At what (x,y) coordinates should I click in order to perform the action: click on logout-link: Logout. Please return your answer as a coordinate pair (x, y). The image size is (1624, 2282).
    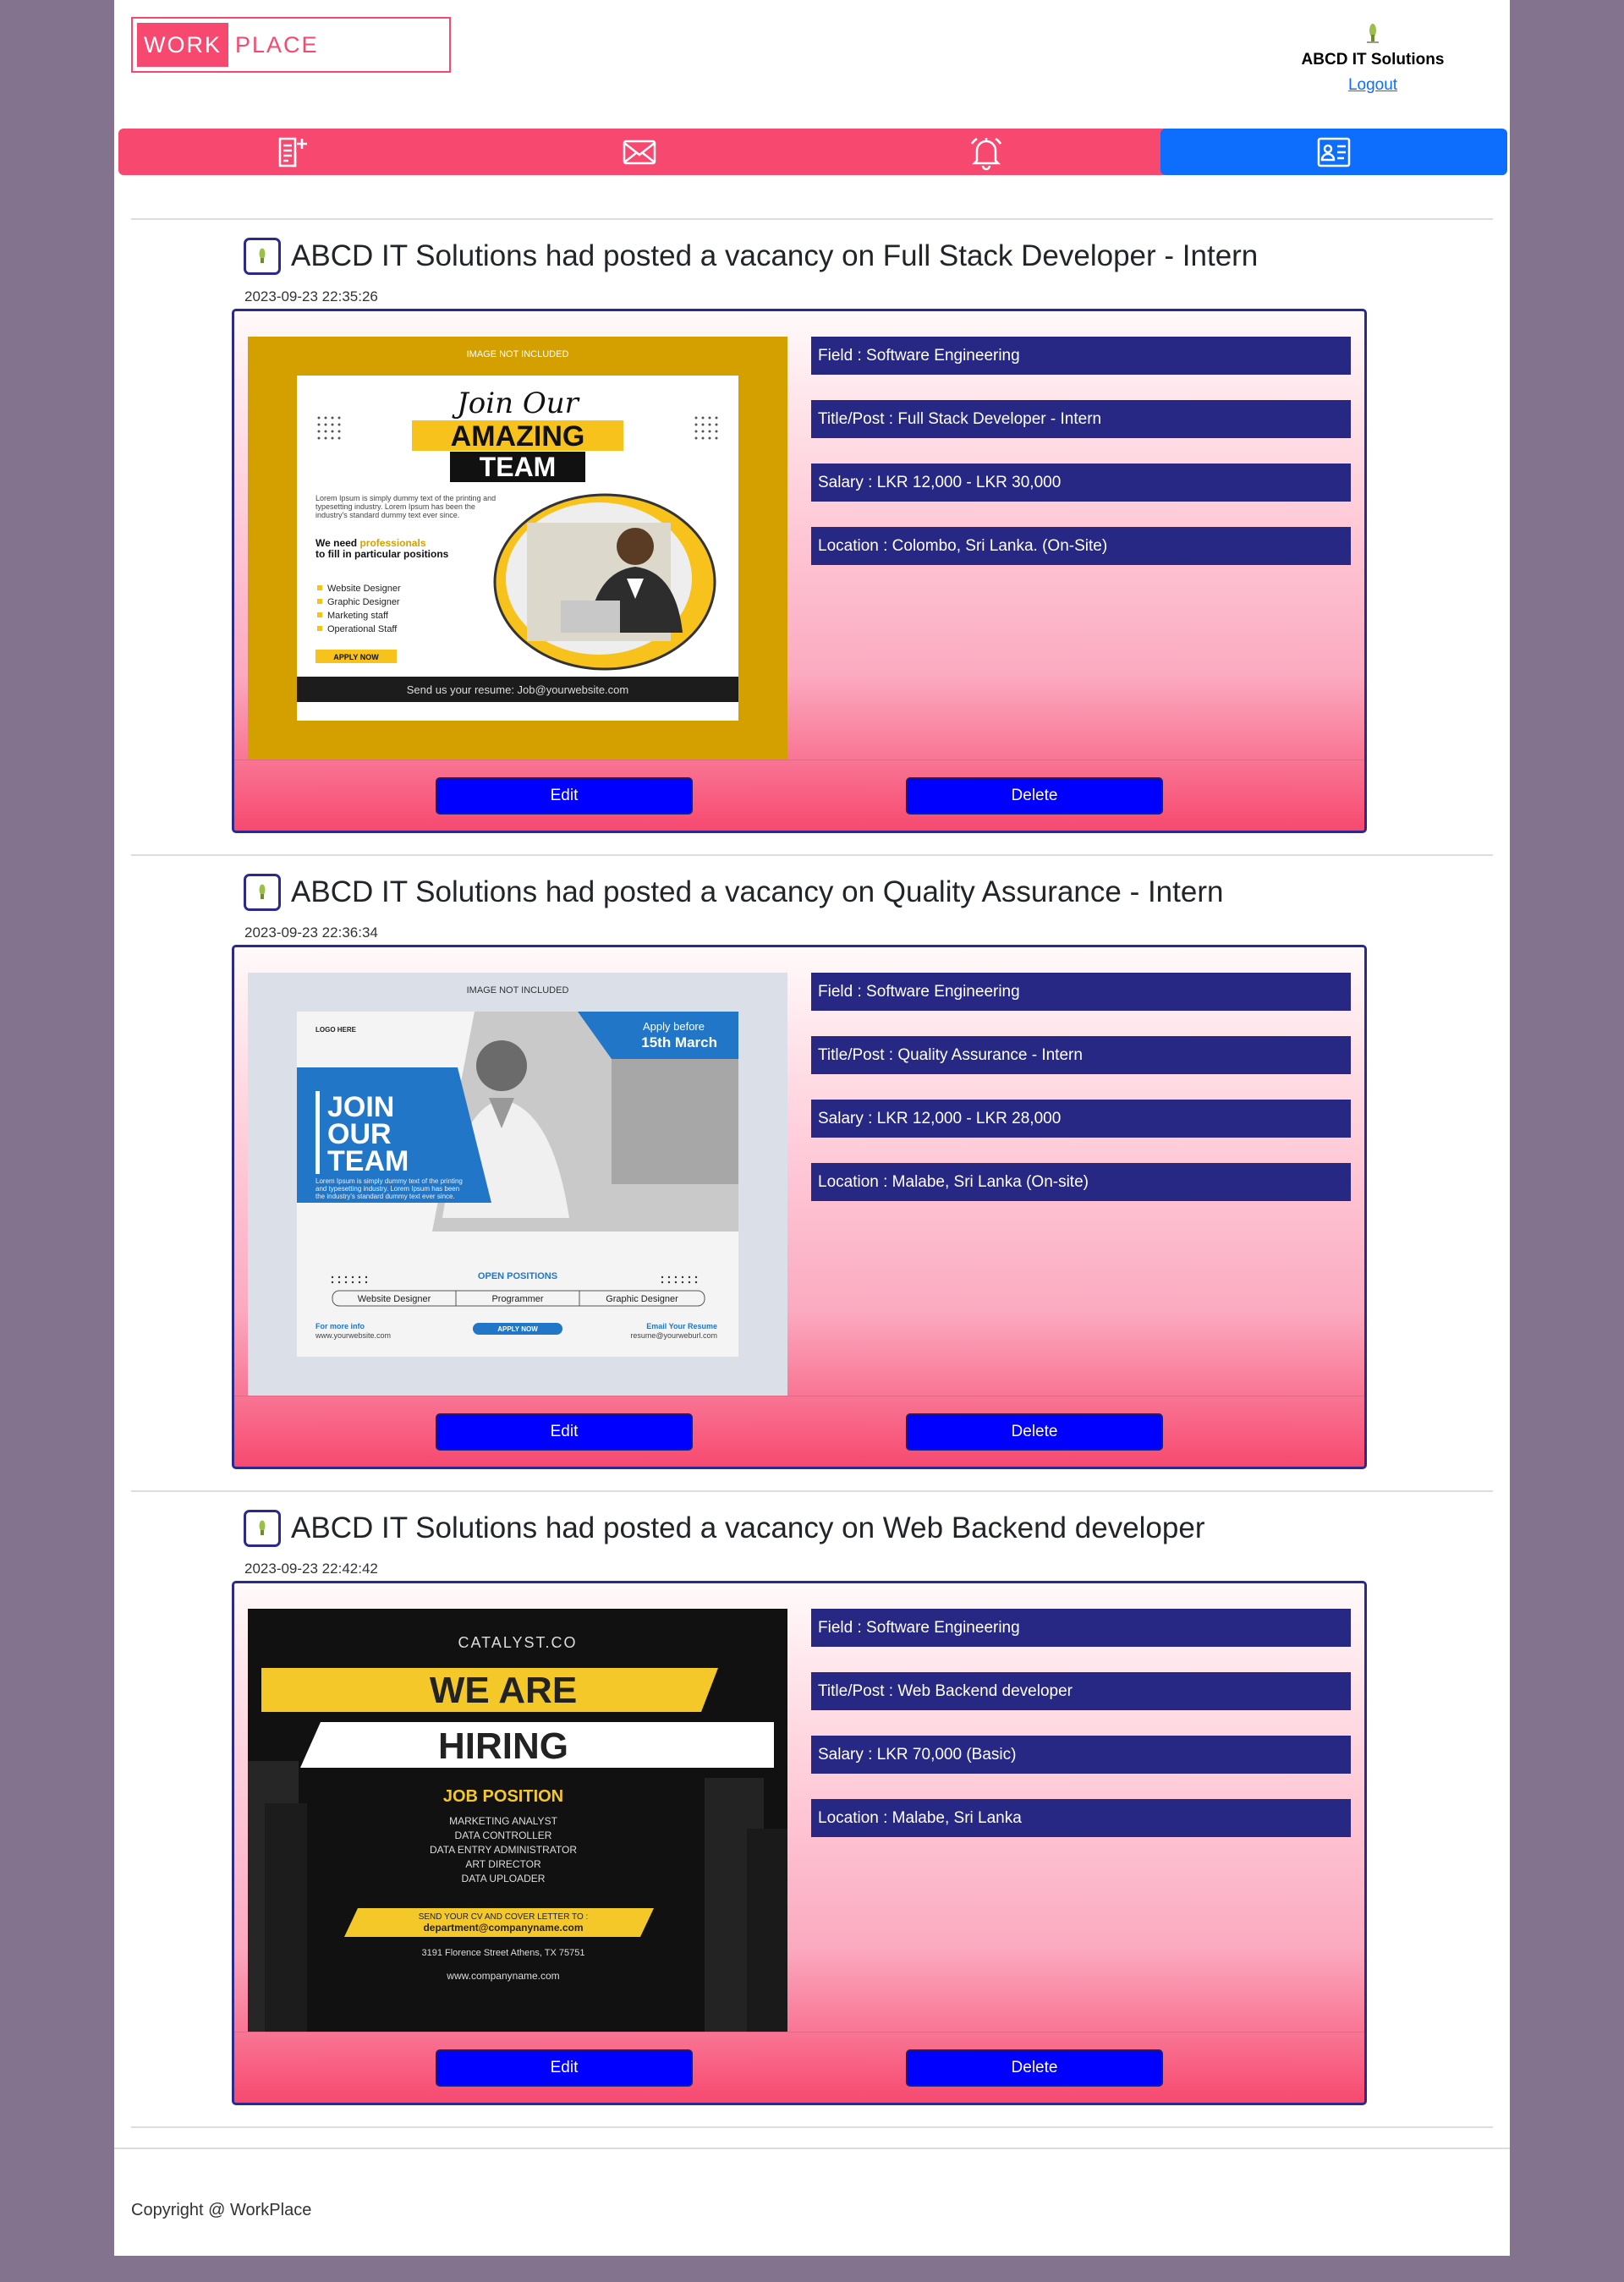
    Looking at the image, I should click on (1372, 86).